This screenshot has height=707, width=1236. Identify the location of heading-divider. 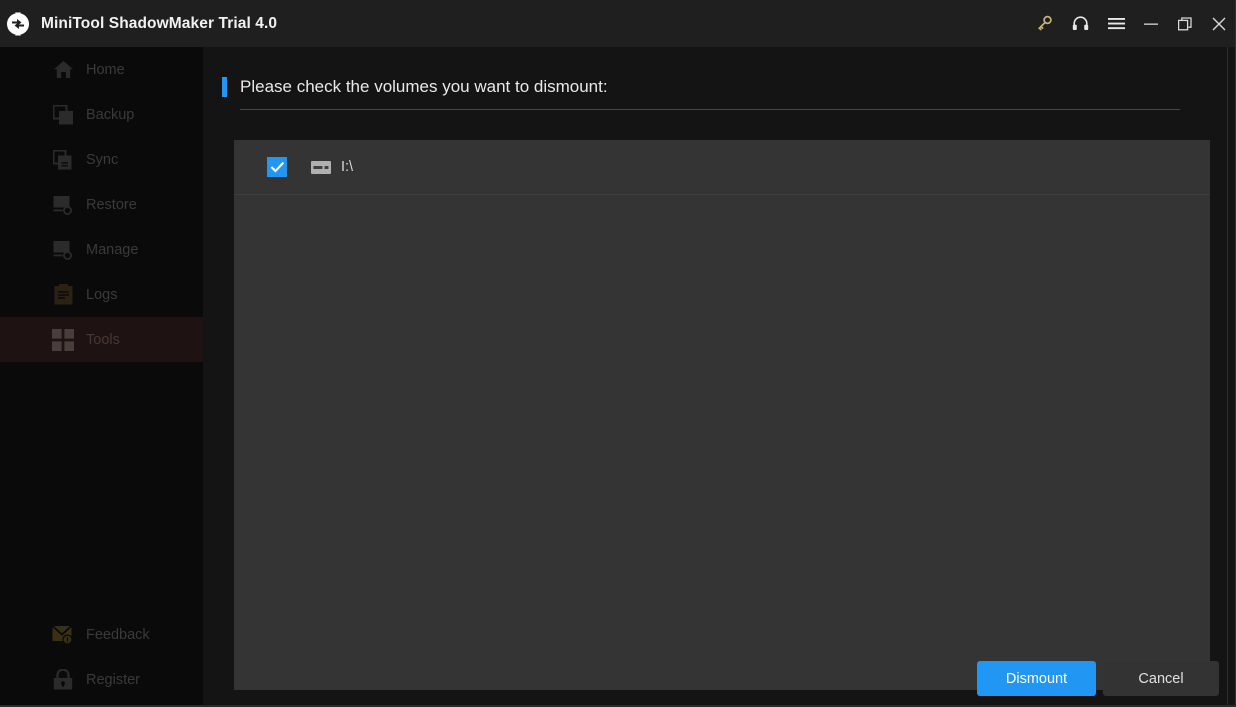
(710, 109).